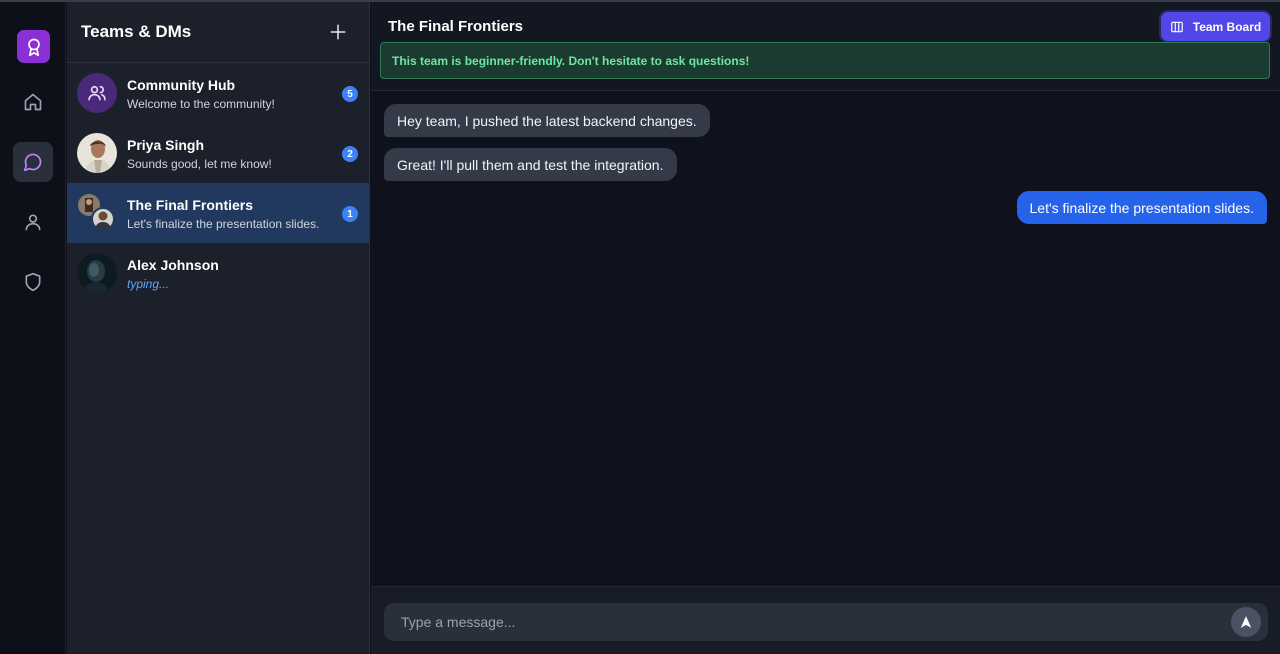 The width and height of the screenshot is (1280, 654). What do you see at coordinates (1141, 207) in the screenshot?
I see `message-outgoing: Let's finalize the presentation slides.` at bounding box center [1141, 207].